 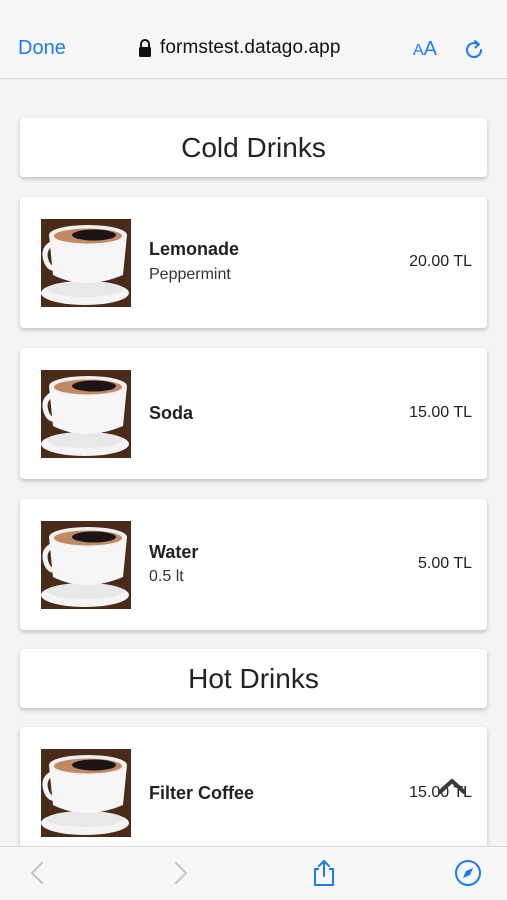 I want to click on lock-icon, so click(x=145, y=48).